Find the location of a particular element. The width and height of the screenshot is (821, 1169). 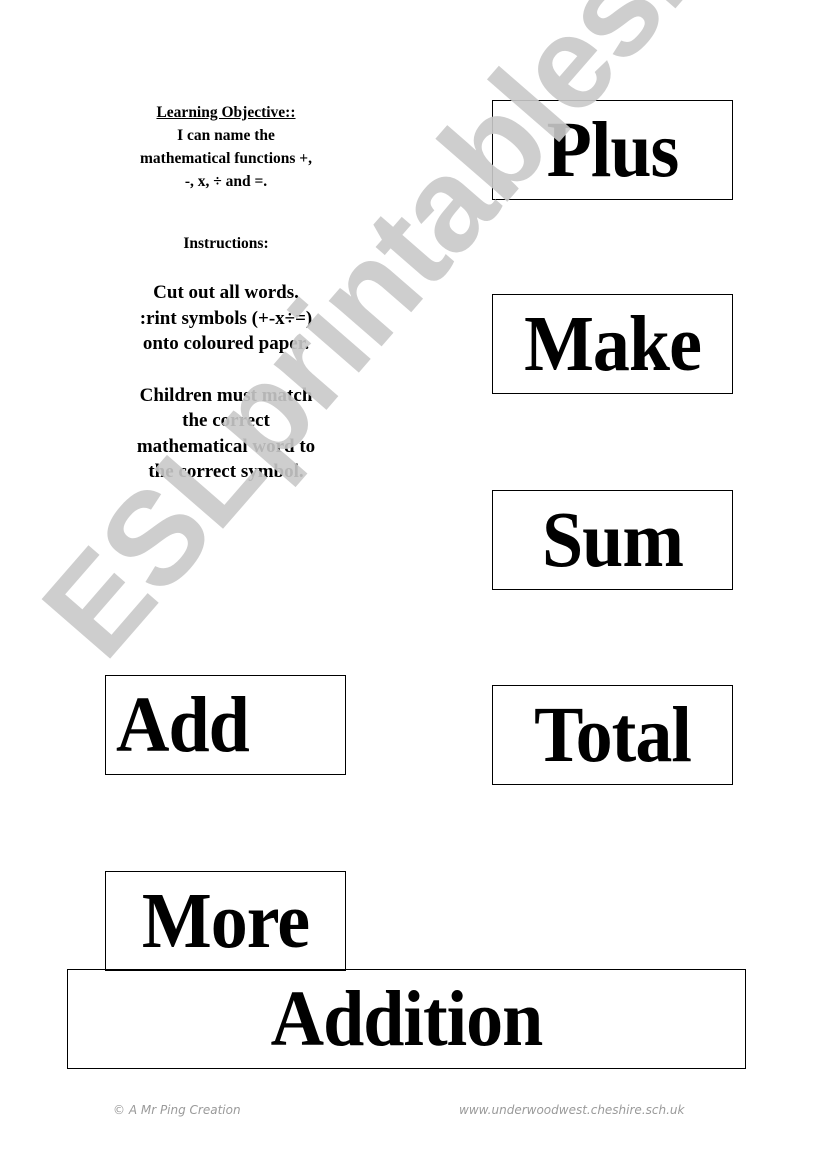

word-card-label: Add is located at coordinates (183, 725).